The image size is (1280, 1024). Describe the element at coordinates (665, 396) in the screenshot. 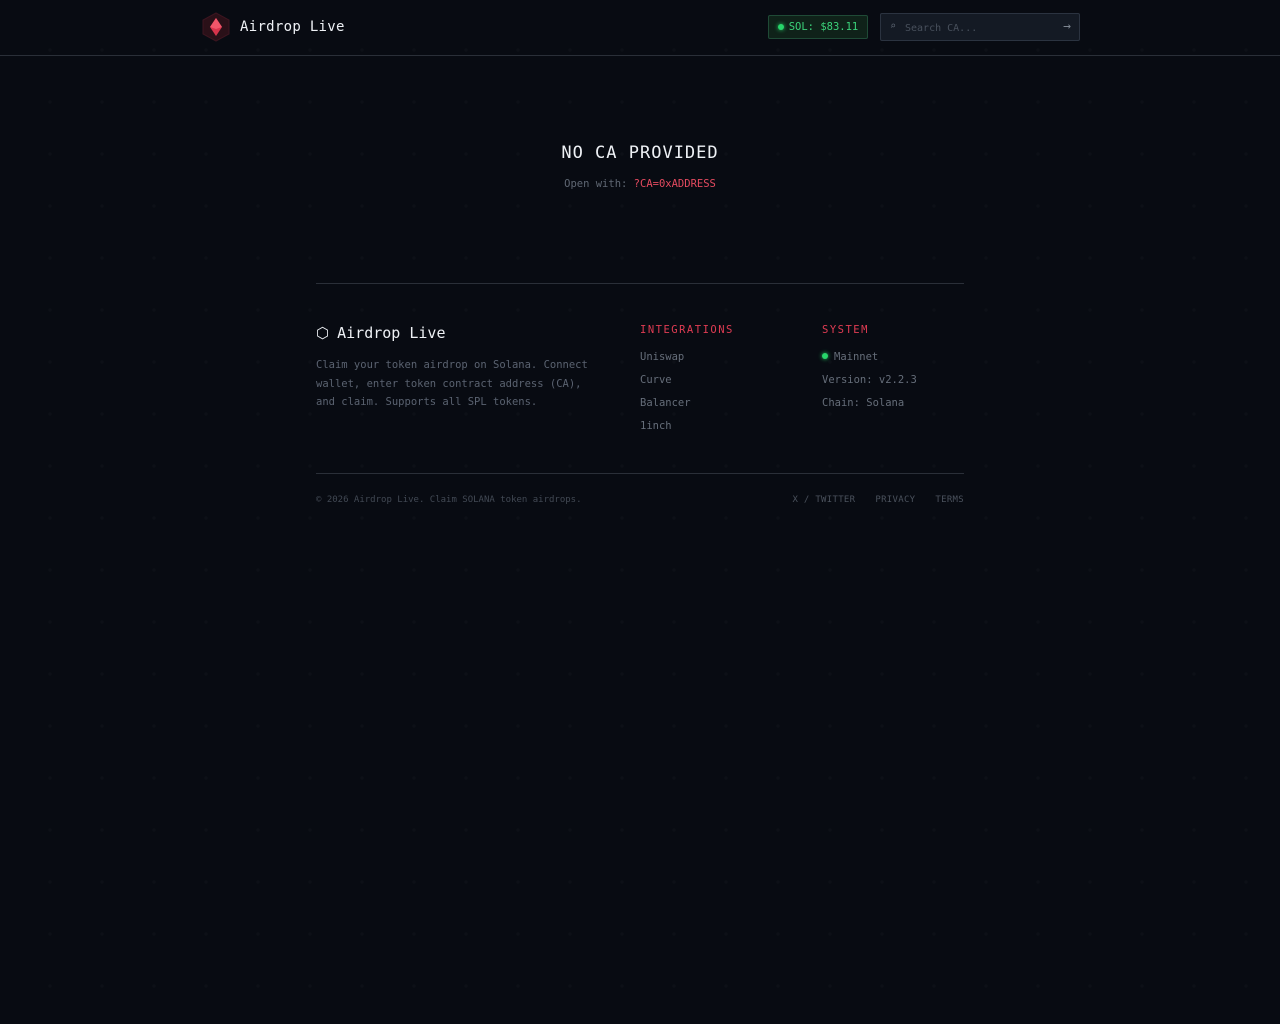

I see `integrations-list: Uniswap Curve Balancer 1inch` at that location.